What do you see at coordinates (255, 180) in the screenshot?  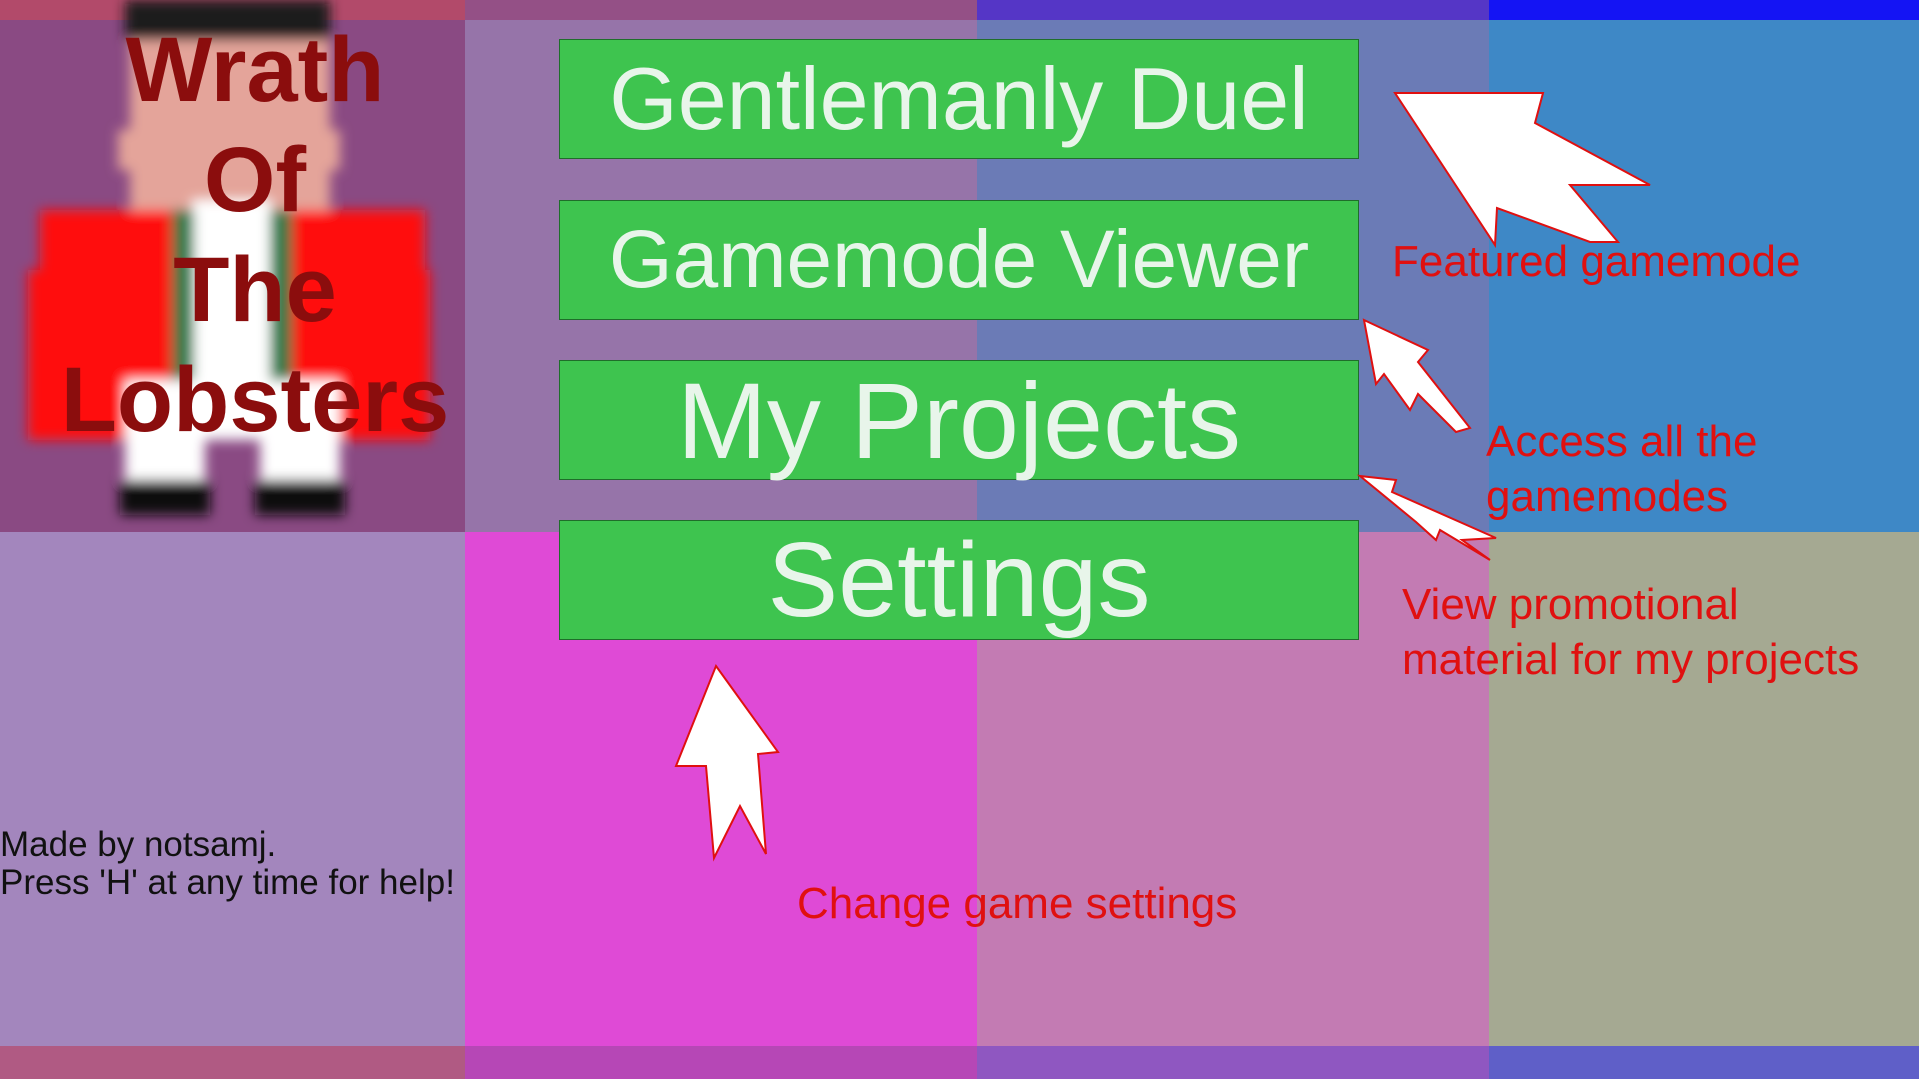 I see `game-title-line: Of` at bounding box center [255, 180].